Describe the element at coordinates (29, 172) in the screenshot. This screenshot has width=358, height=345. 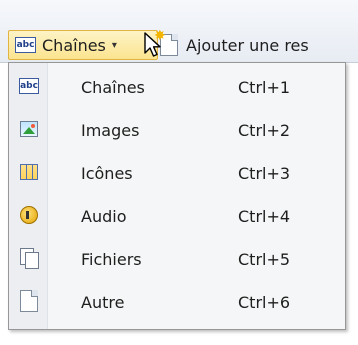
I see `icons-grid-icon` at that location.